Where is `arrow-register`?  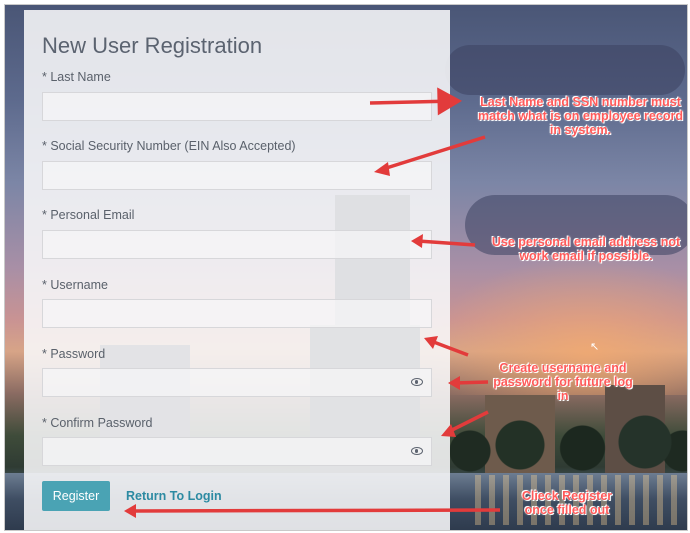
arrow-register is located at coordinates (316, 510).